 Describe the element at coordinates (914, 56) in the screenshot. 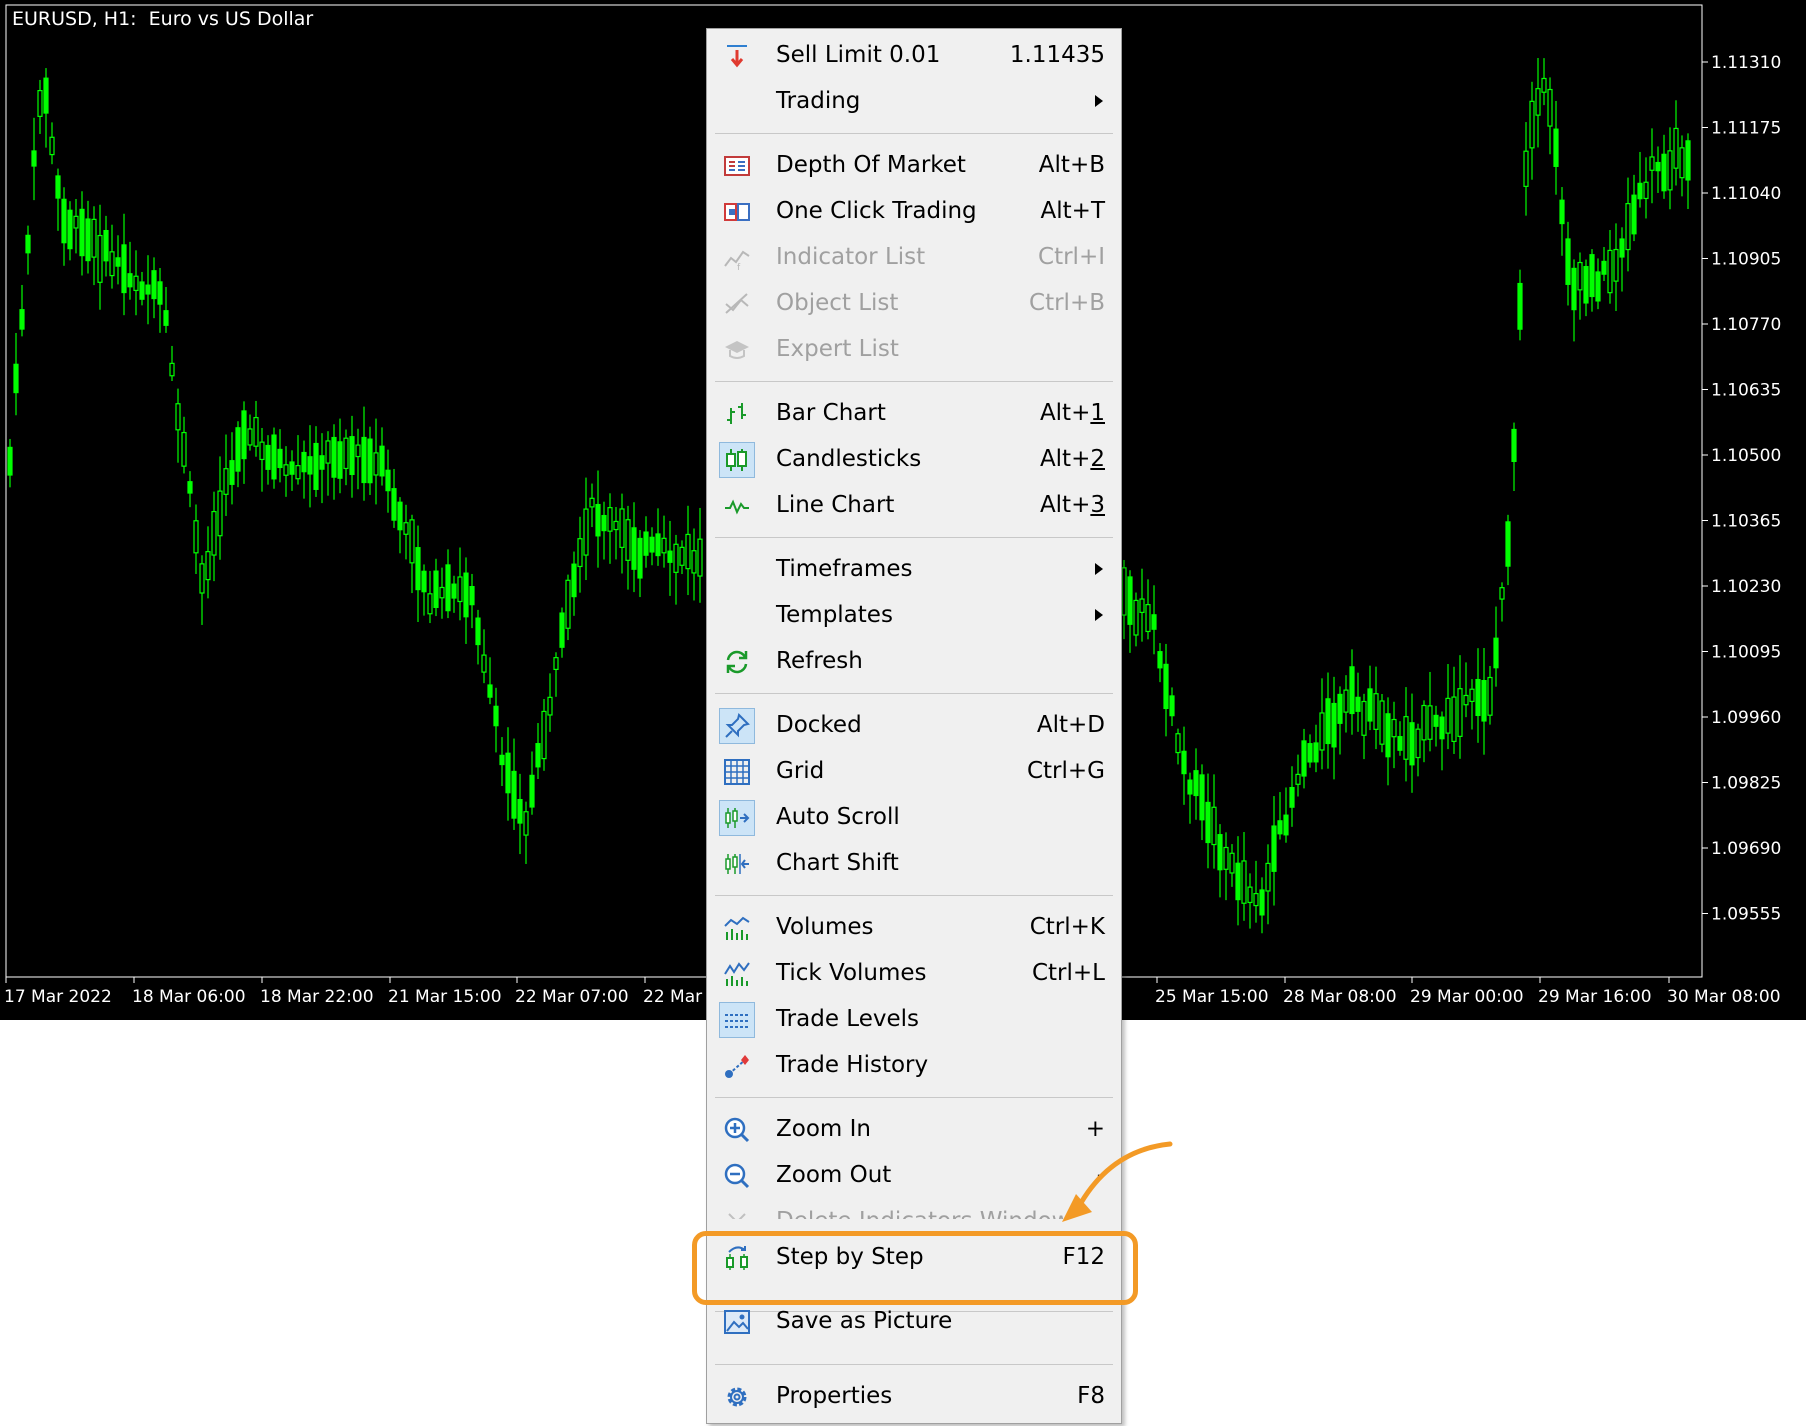

I see `menu-item-sell-limit: Sell Limit 0.01 1.11435` at that location.